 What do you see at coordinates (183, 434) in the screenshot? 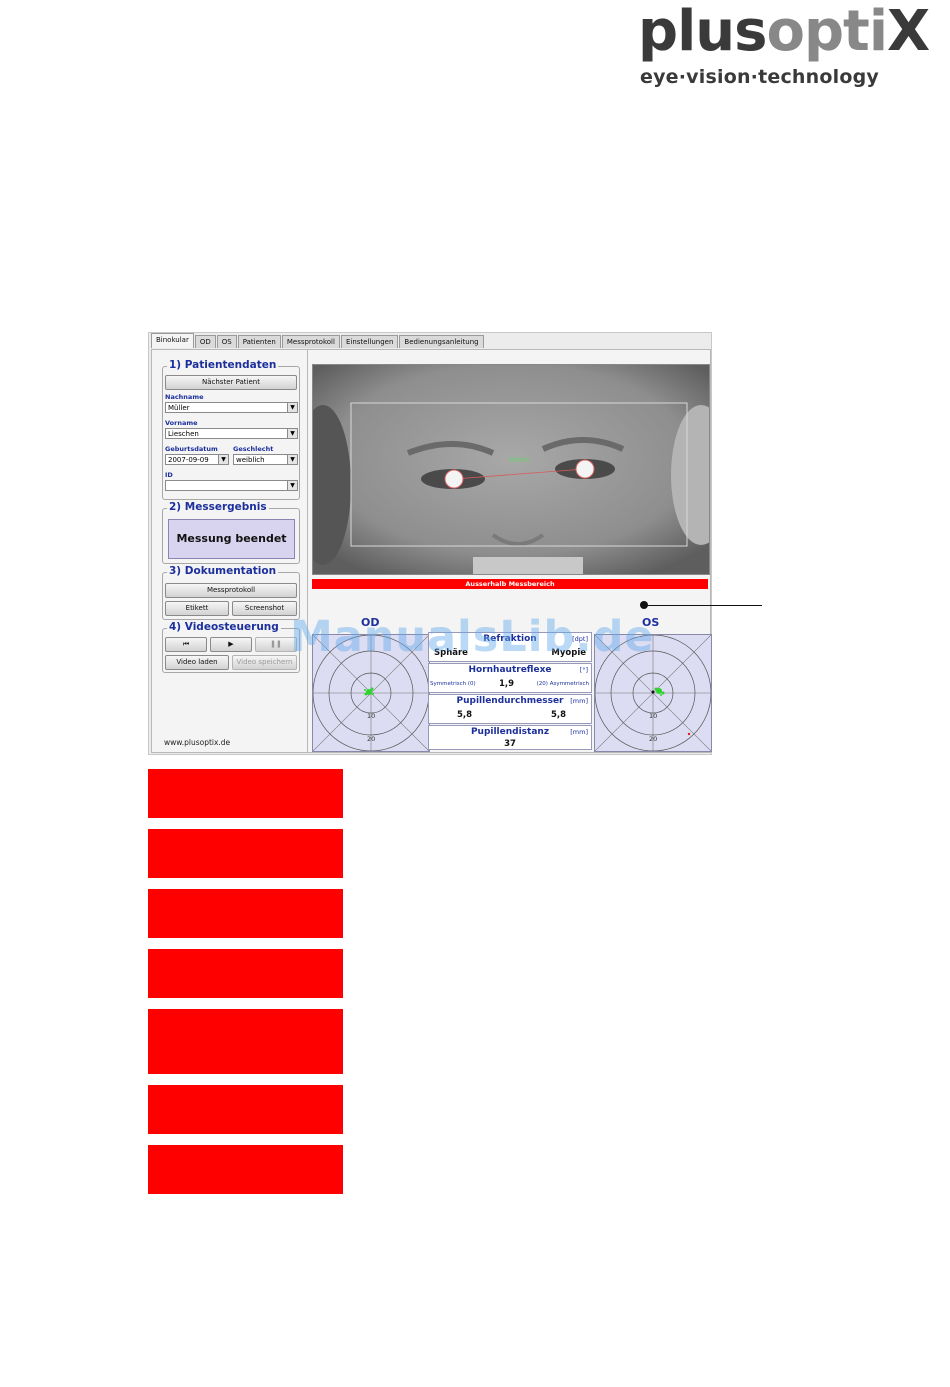
I see `firstname-value: Lieschen` at bounding box center [183, 434].